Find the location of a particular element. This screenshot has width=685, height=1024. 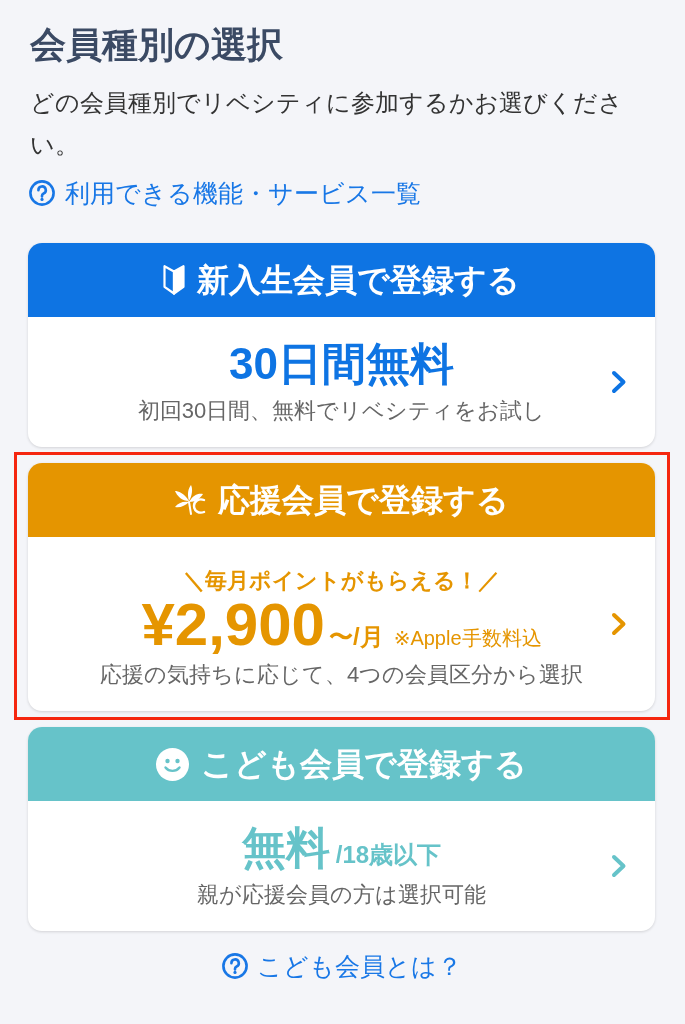

kids-info-link: こども会員とは？ is located at coordinates (341, 966).